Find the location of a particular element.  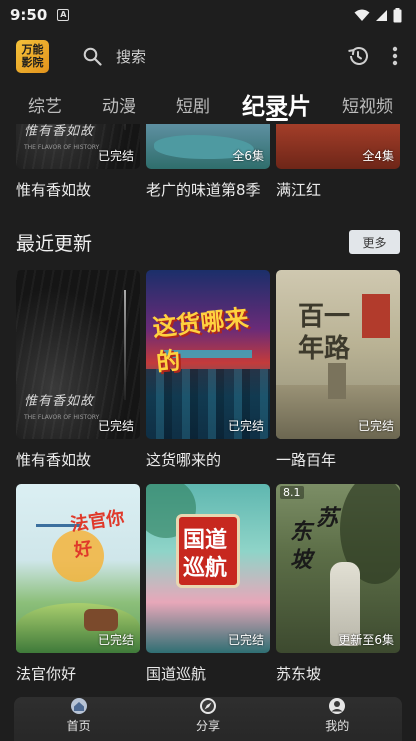

poster-image: 百一 年路 已完结 is located at coordinates (338, 354).